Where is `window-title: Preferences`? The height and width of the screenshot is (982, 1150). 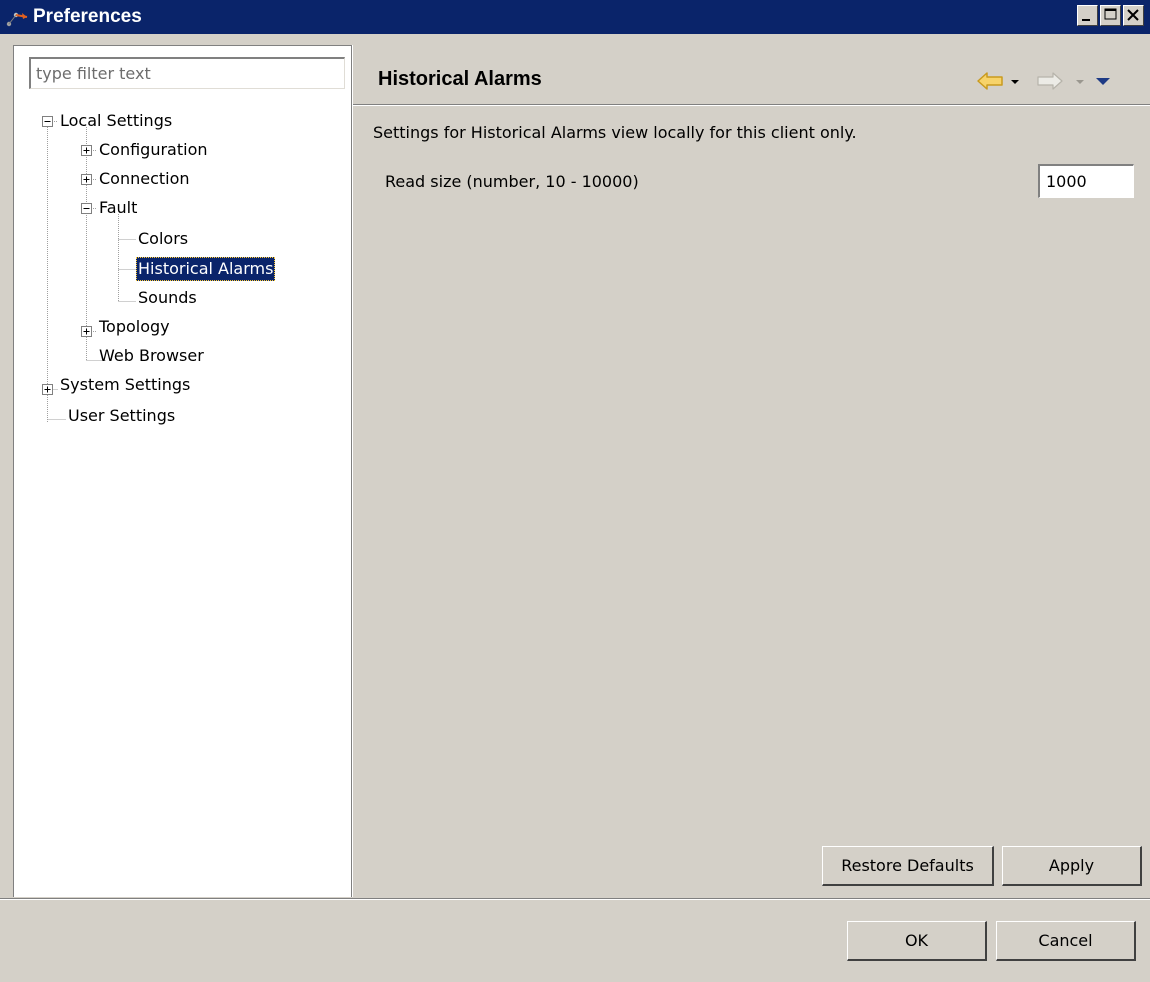
window-title: Preferences is located at coordinates (87, 16).